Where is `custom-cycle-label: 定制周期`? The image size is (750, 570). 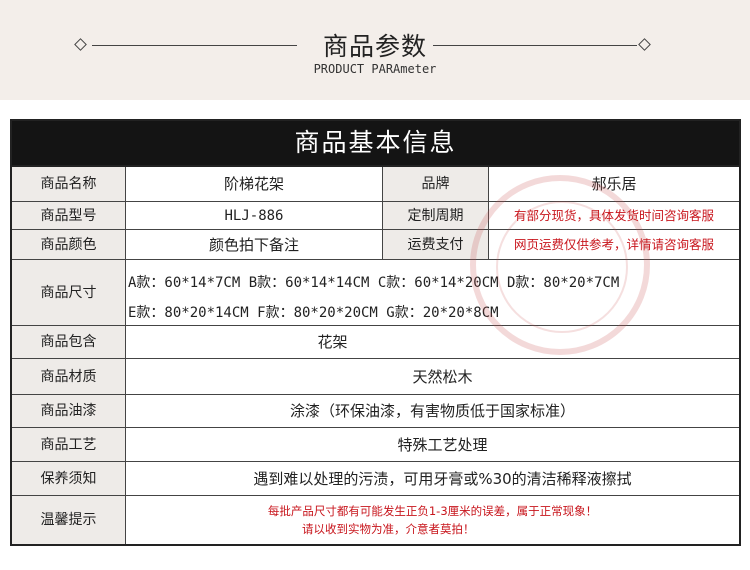
custom-cycle-label: 定制周期 is located at coordinates (436, 216).